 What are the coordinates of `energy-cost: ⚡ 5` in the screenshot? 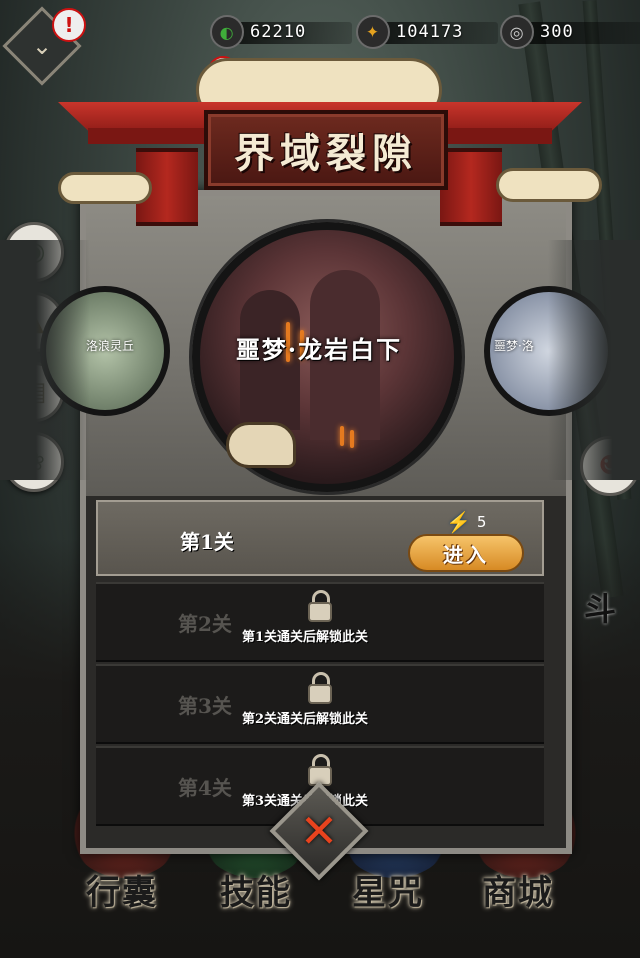 It's located at (466, 522).